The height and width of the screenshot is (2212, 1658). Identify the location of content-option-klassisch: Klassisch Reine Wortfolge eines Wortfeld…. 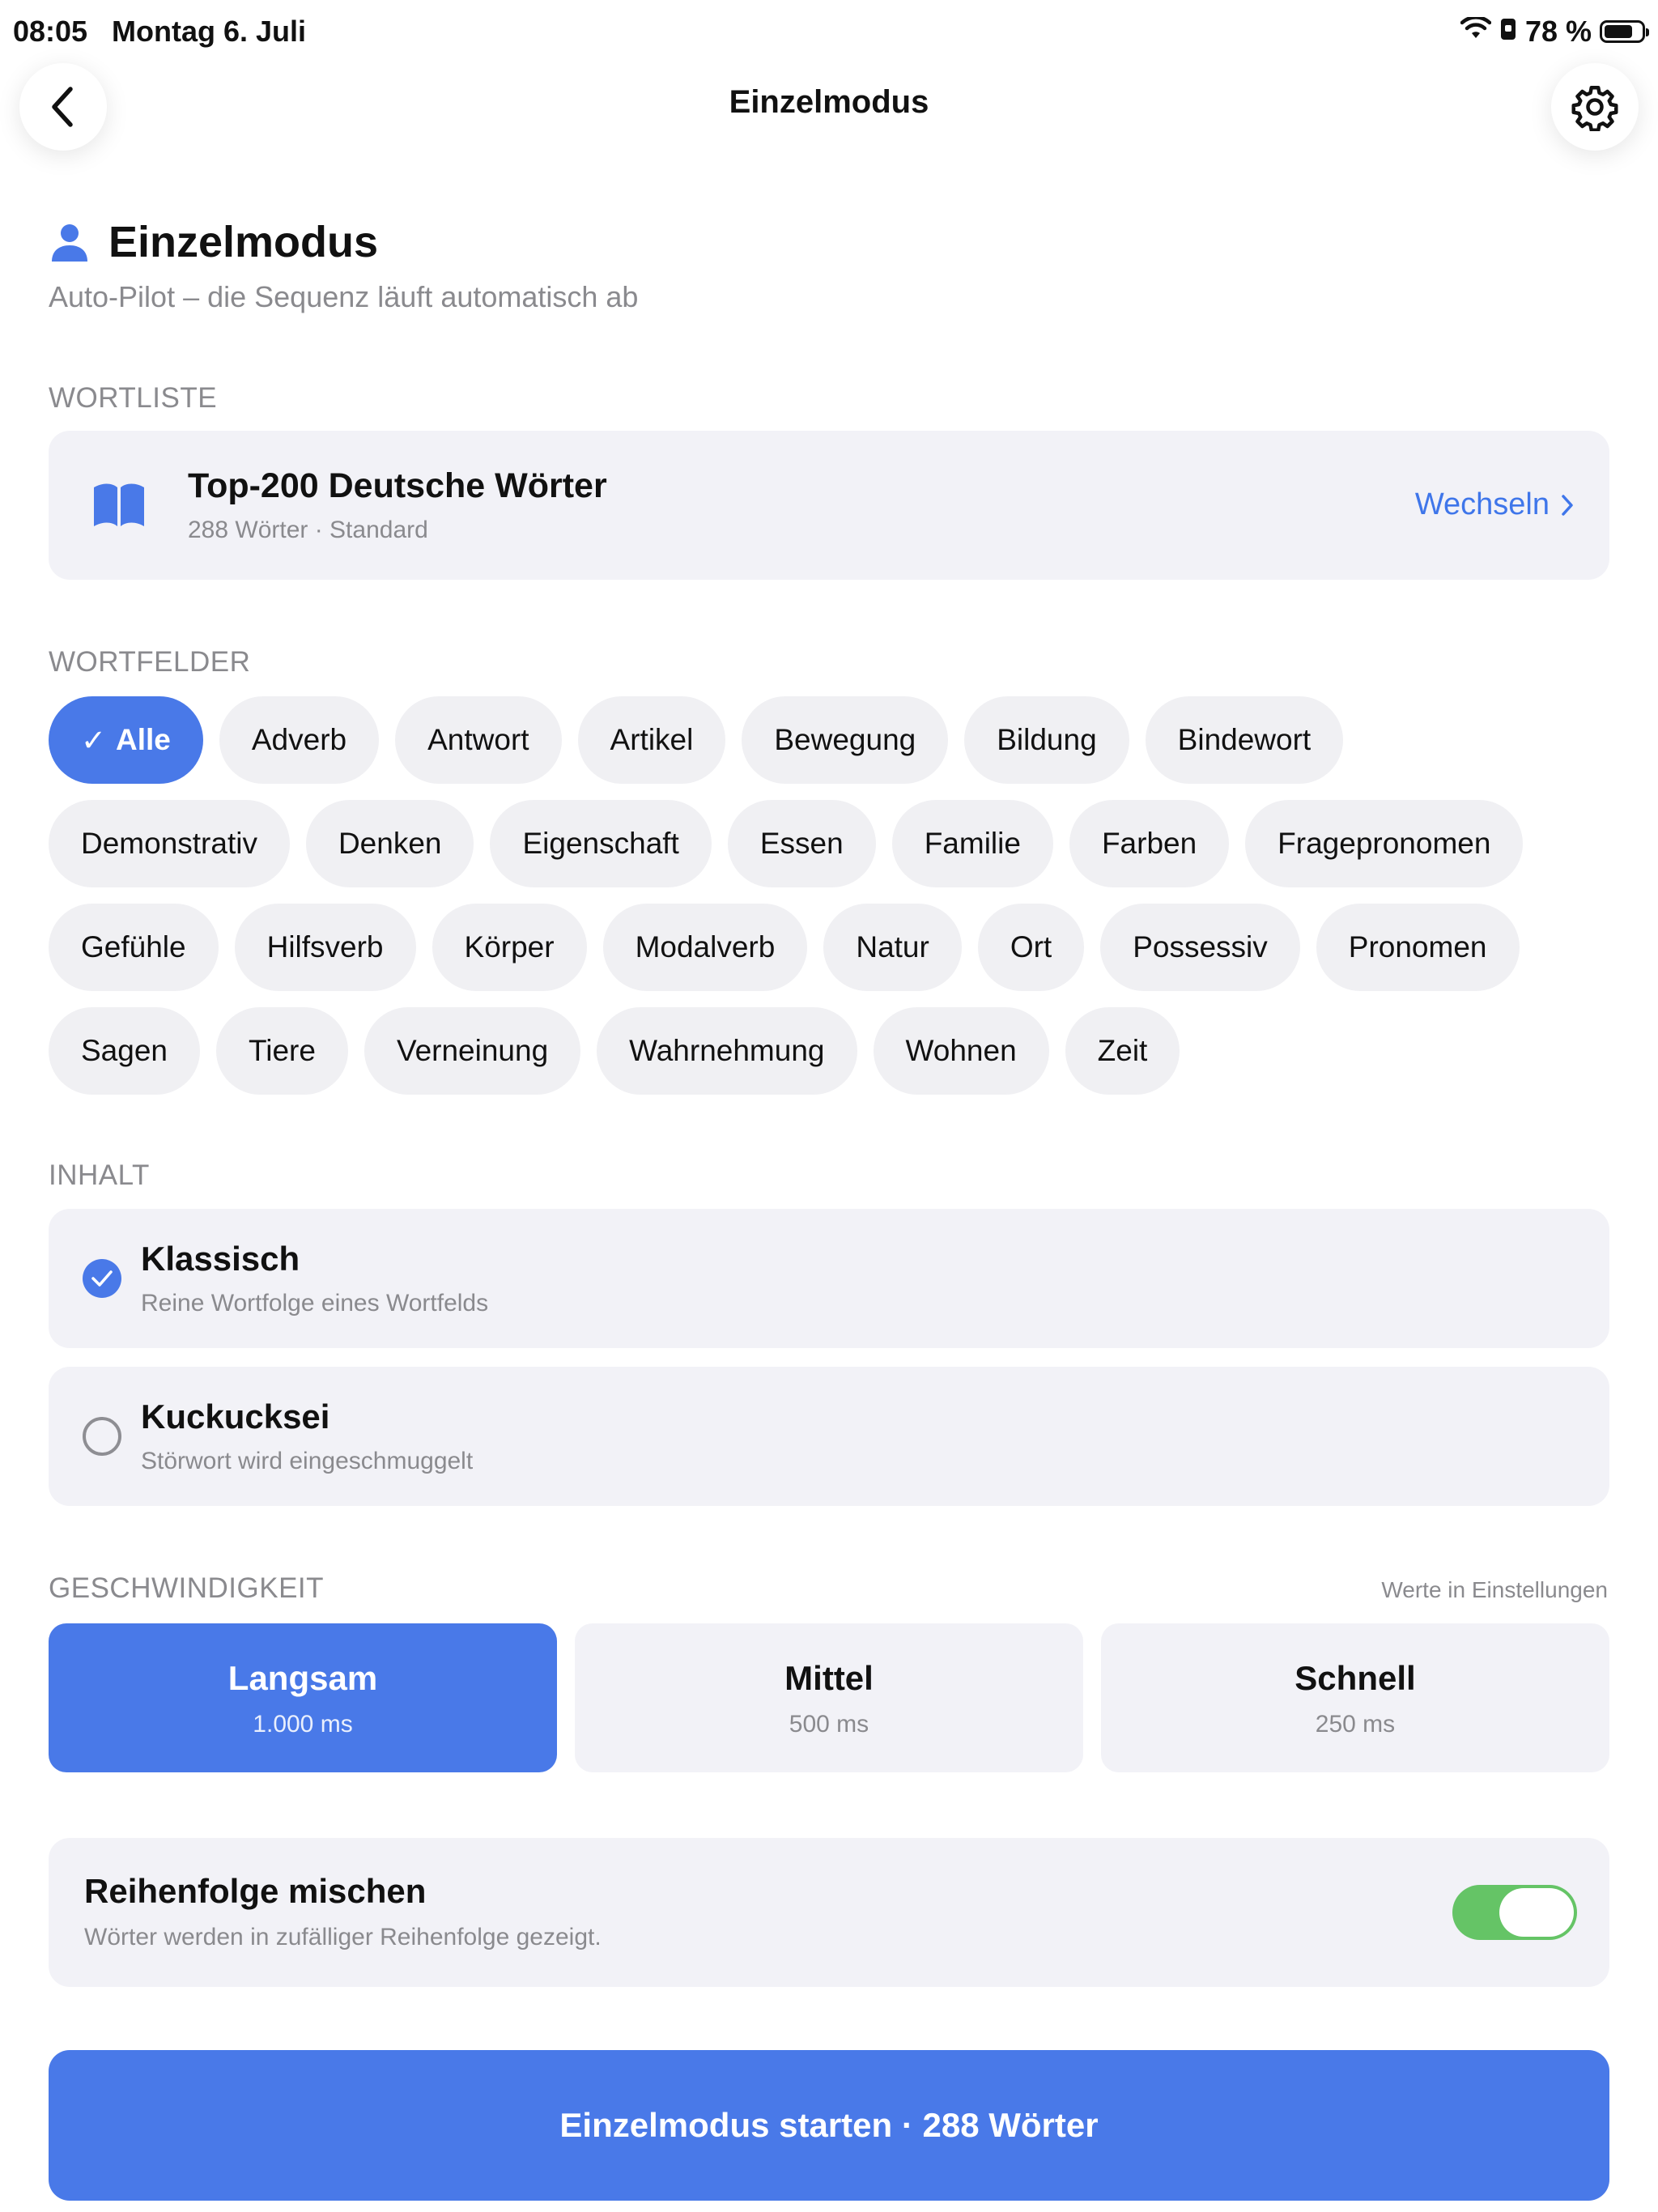
(829, 1279).